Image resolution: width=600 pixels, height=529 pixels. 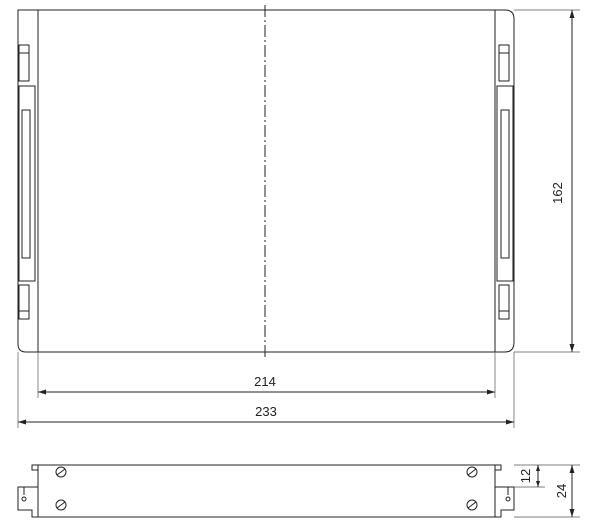 I want to click on dimension-12: 12, so click(x=529, y=476).